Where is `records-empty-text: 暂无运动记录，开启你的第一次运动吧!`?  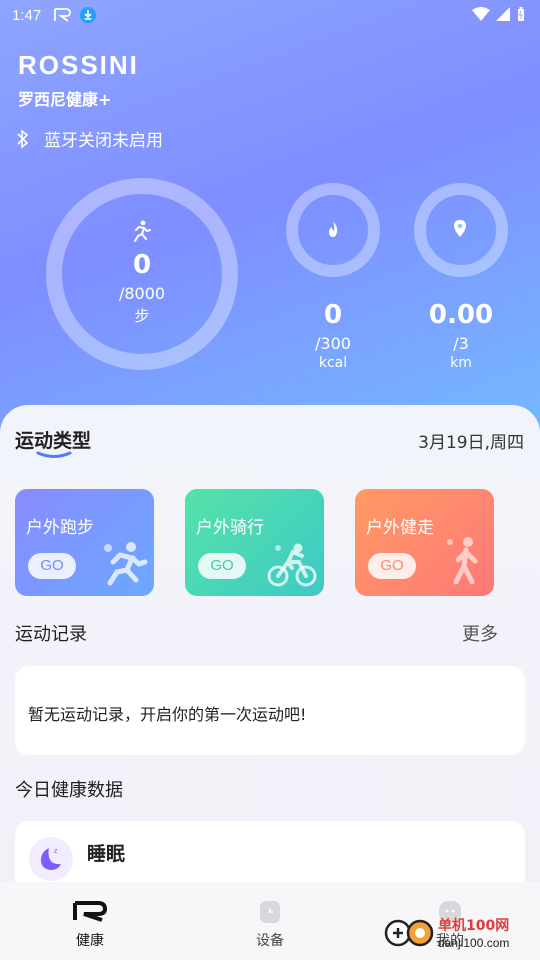
records-empty-text: 暂无运动记录，开启你的第一次运动吧! is located at coordinates (167, 714).